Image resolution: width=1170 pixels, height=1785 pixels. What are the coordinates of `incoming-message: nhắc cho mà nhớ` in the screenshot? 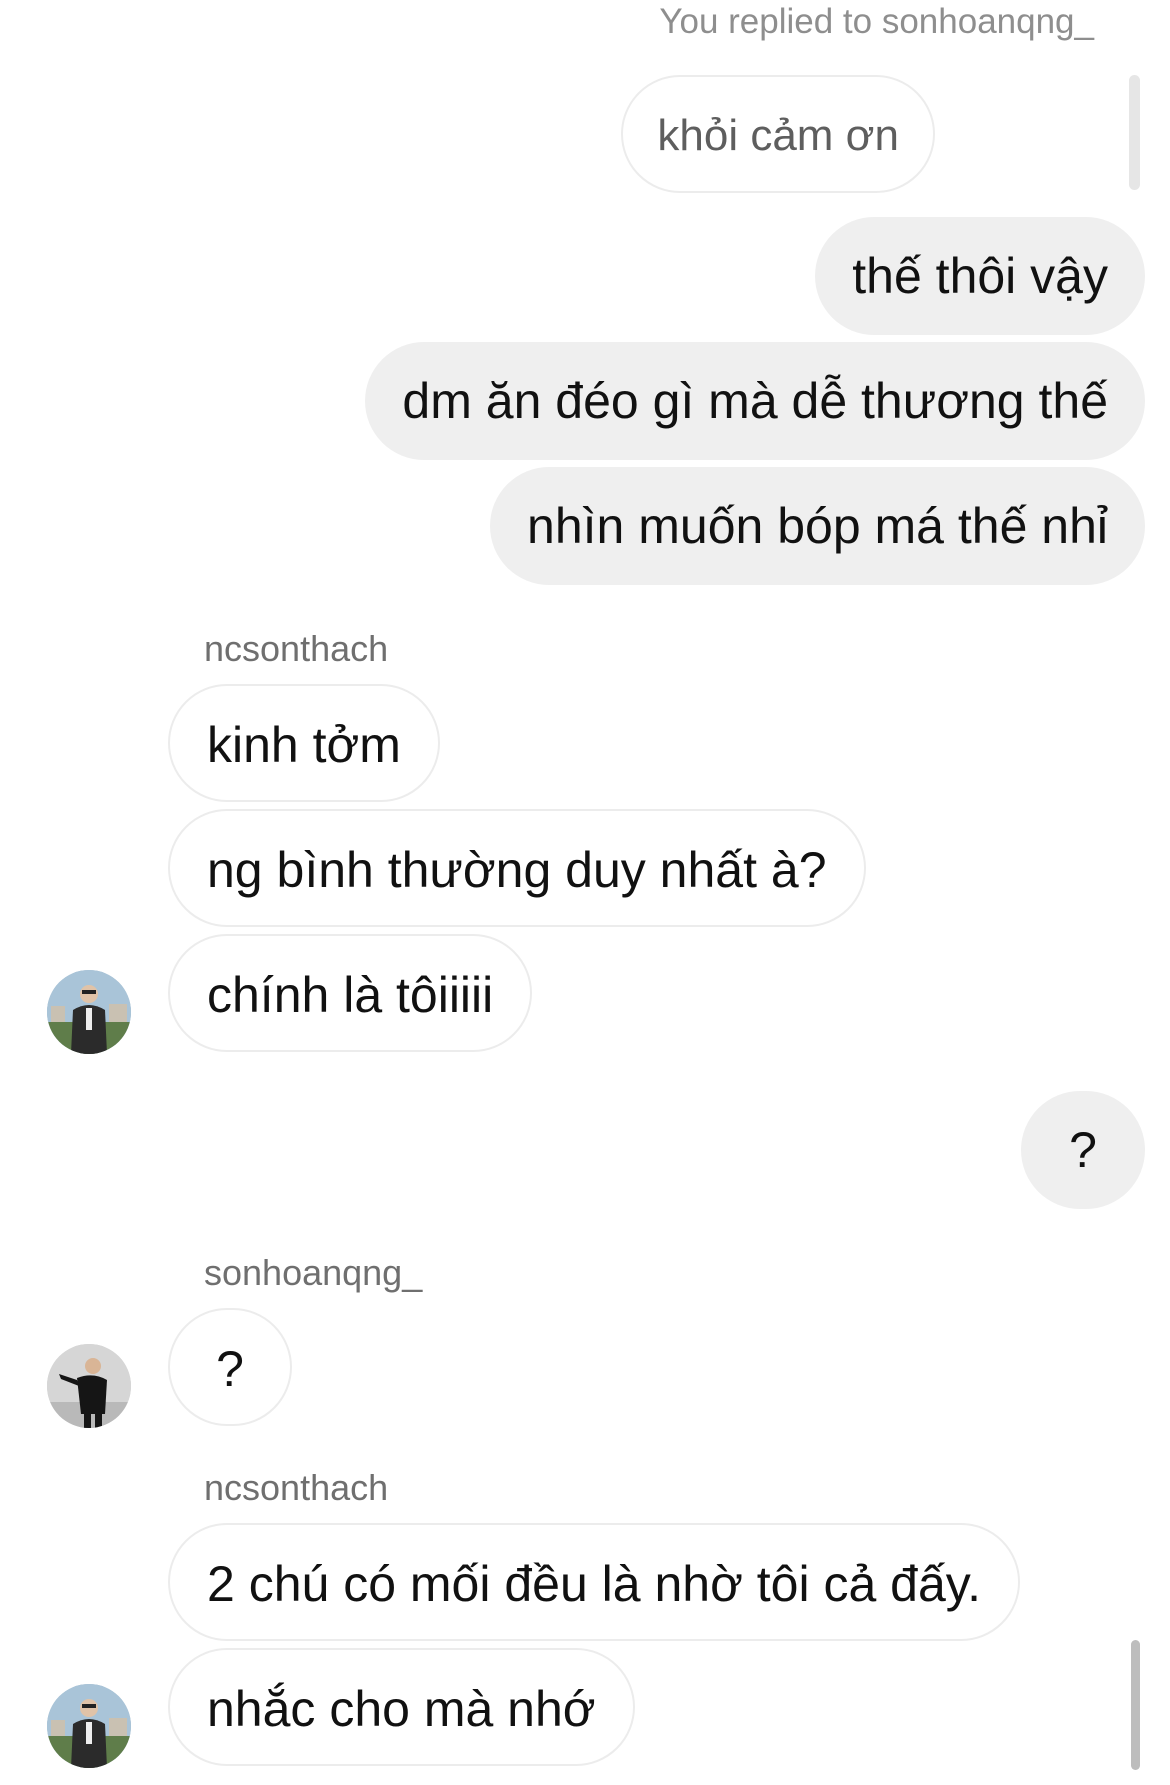 It's located at (401, 1707).